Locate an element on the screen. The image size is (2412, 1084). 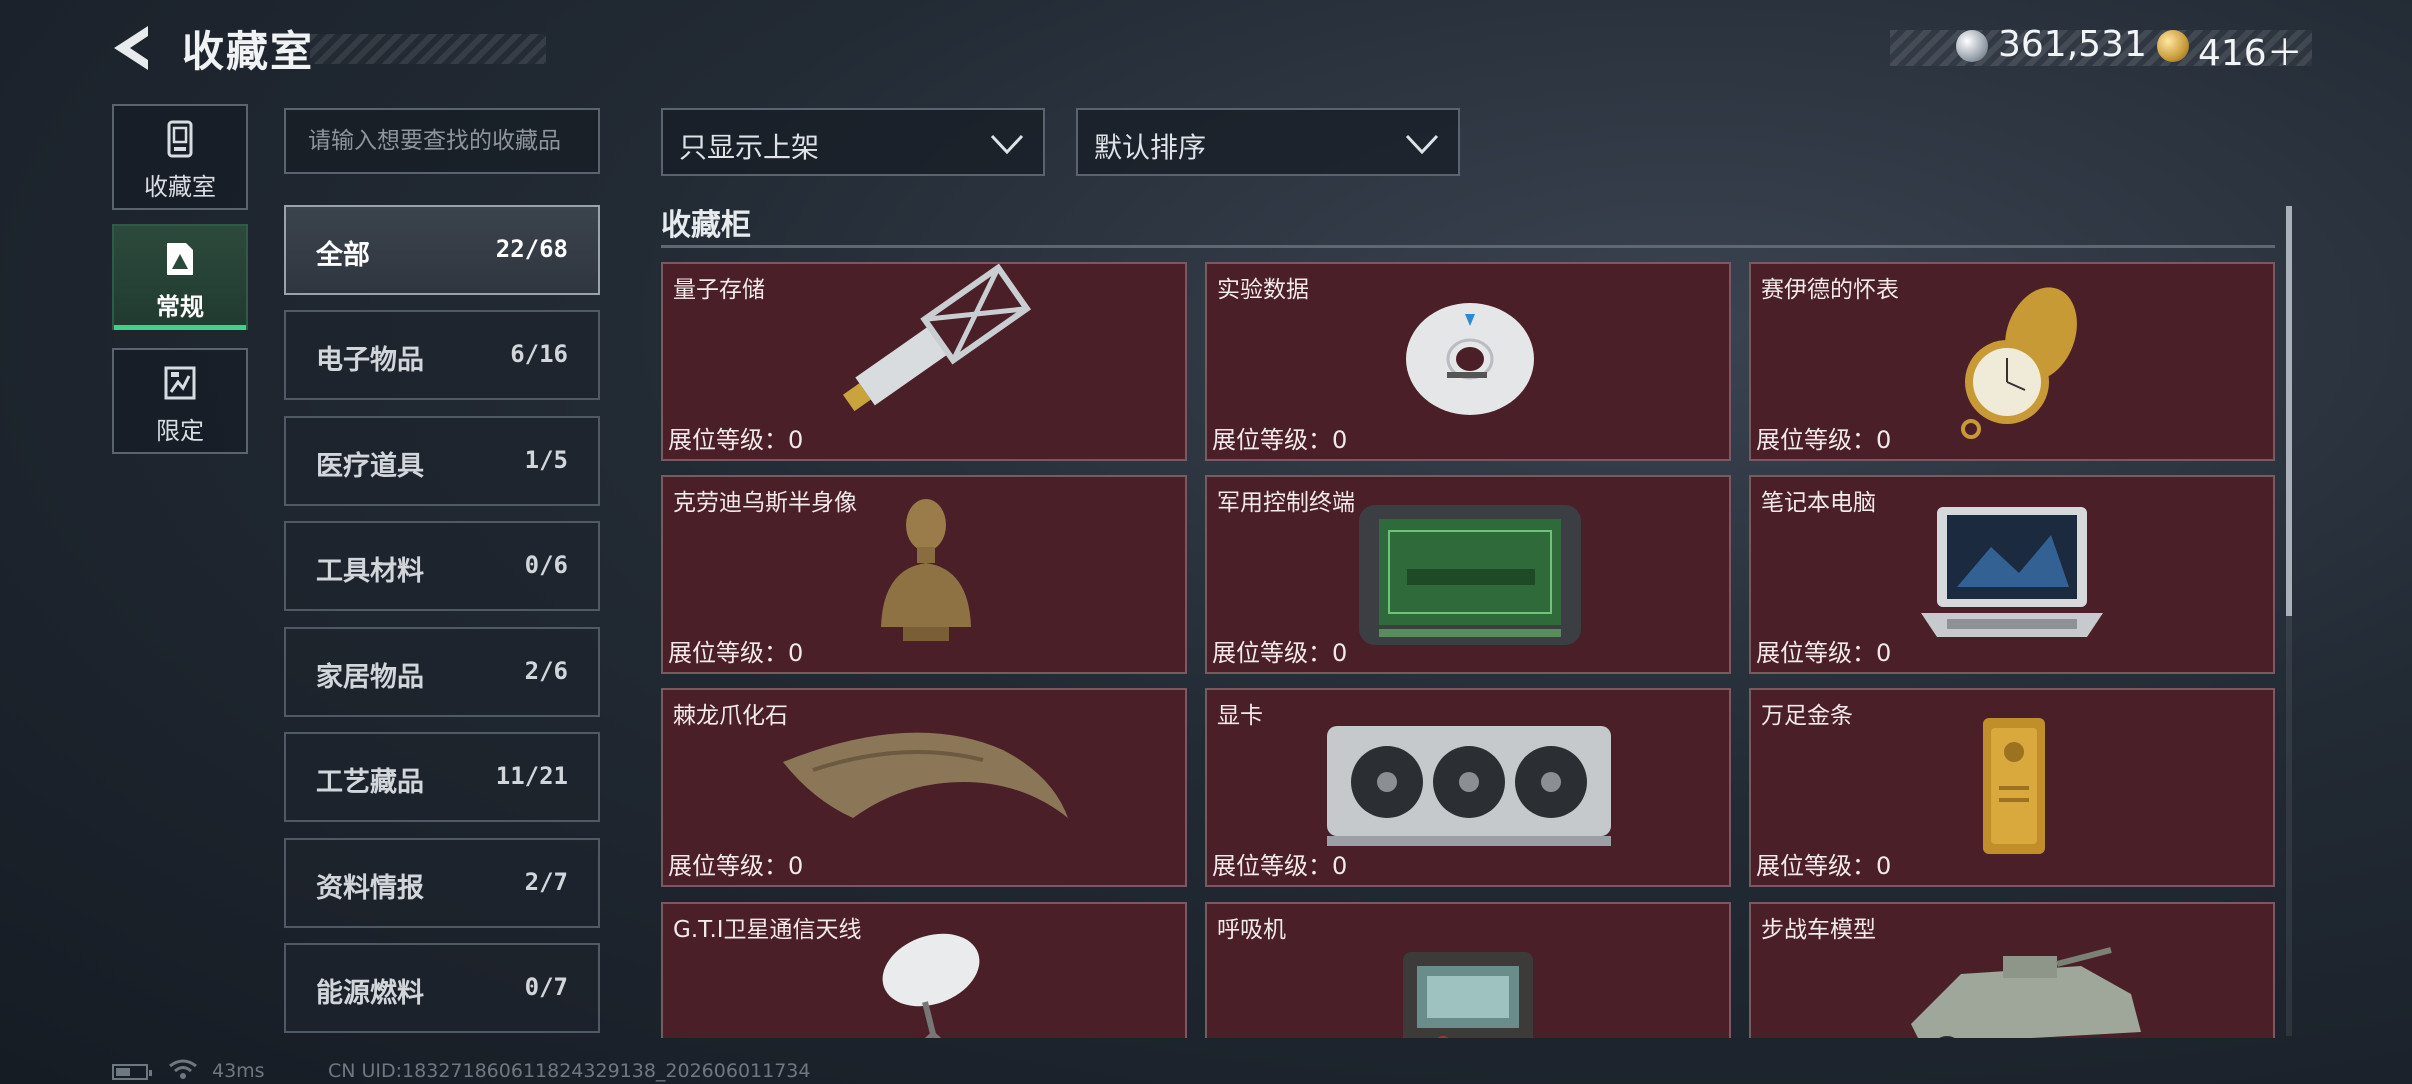
item-name: 笔记本电脑 is located at coordinates (1818, 503).